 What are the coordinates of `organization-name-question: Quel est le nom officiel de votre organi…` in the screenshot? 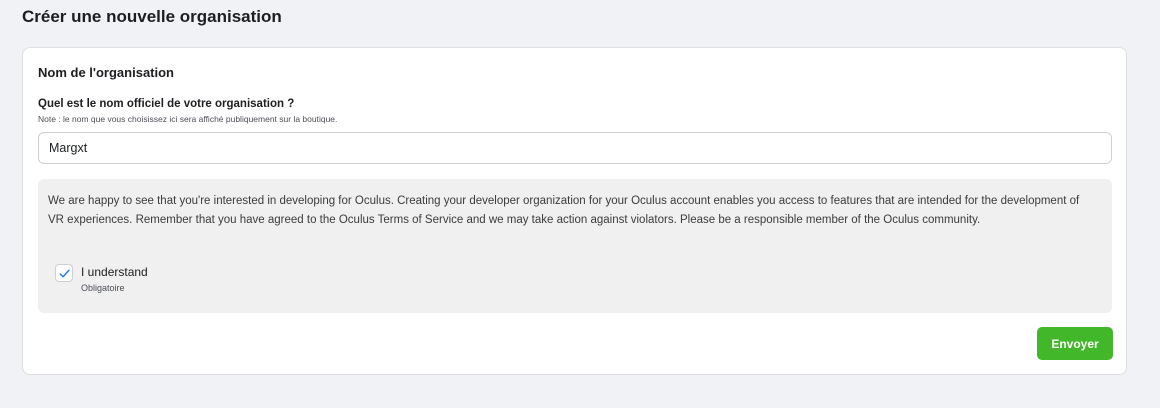 It's located at (166, 104).